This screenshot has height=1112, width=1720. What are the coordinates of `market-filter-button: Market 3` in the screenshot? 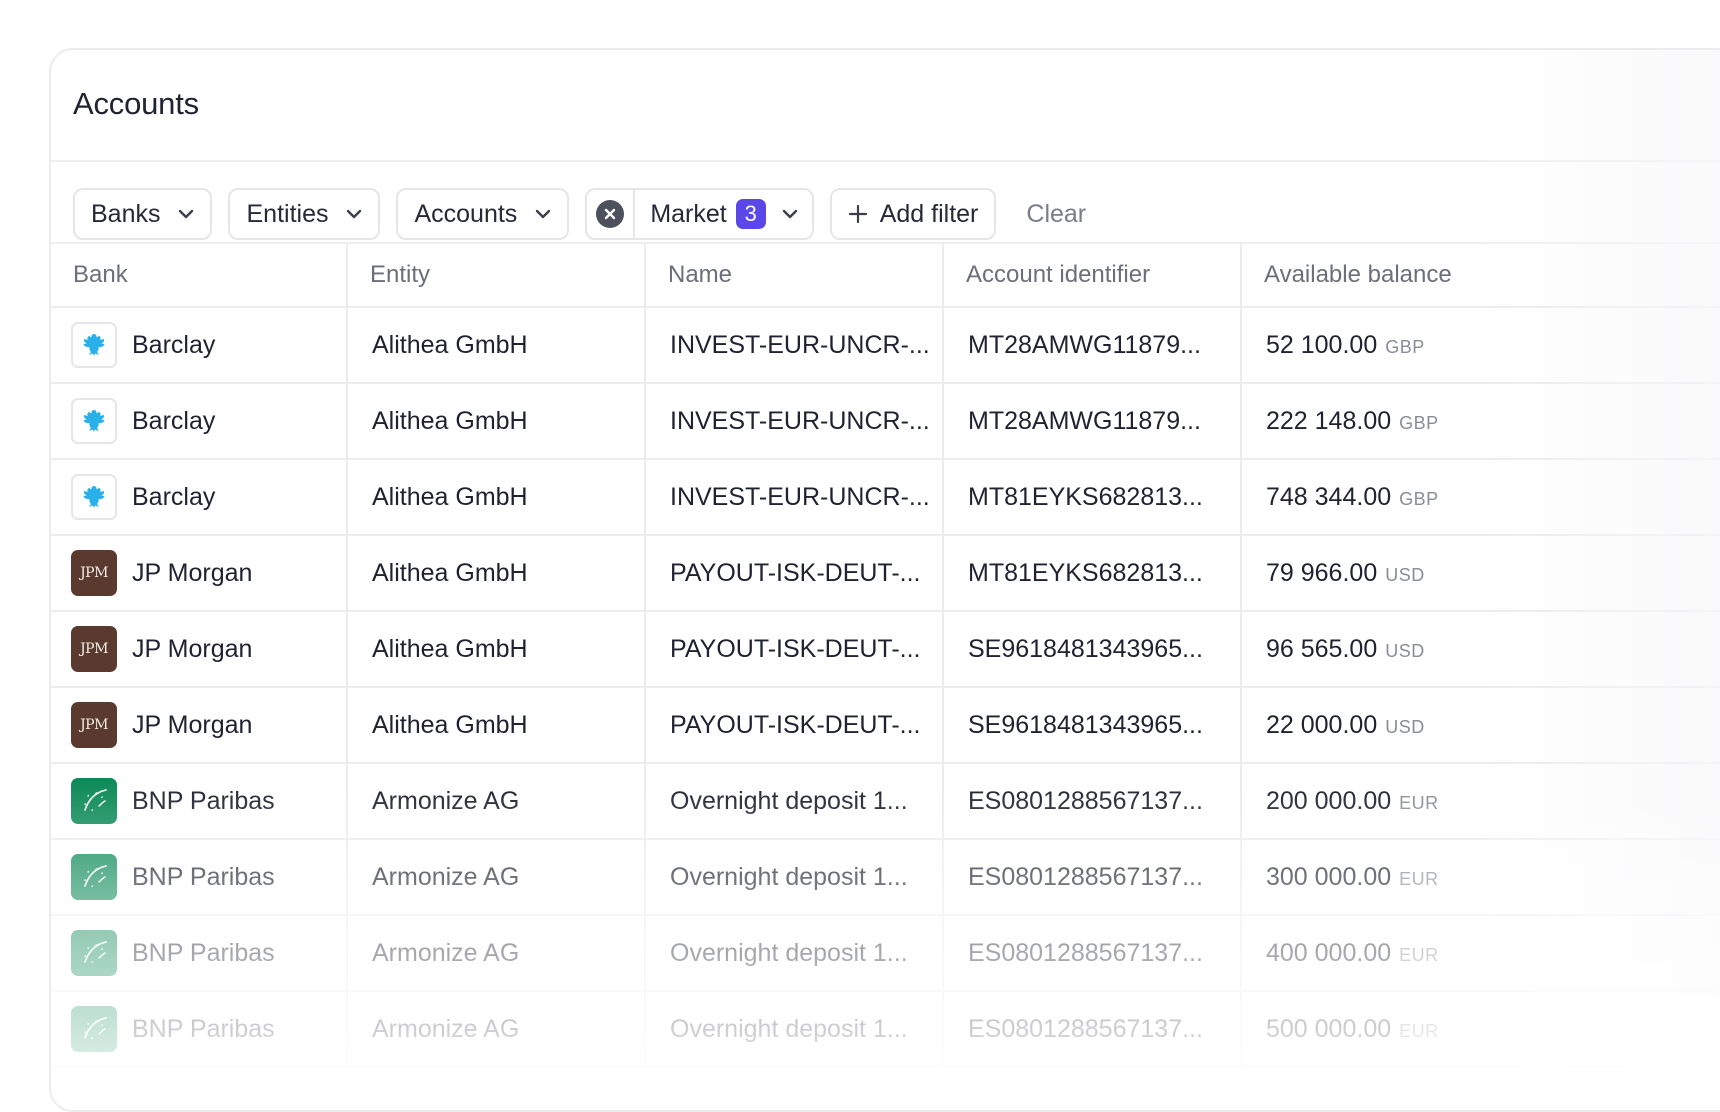 It's located at (699, 214).